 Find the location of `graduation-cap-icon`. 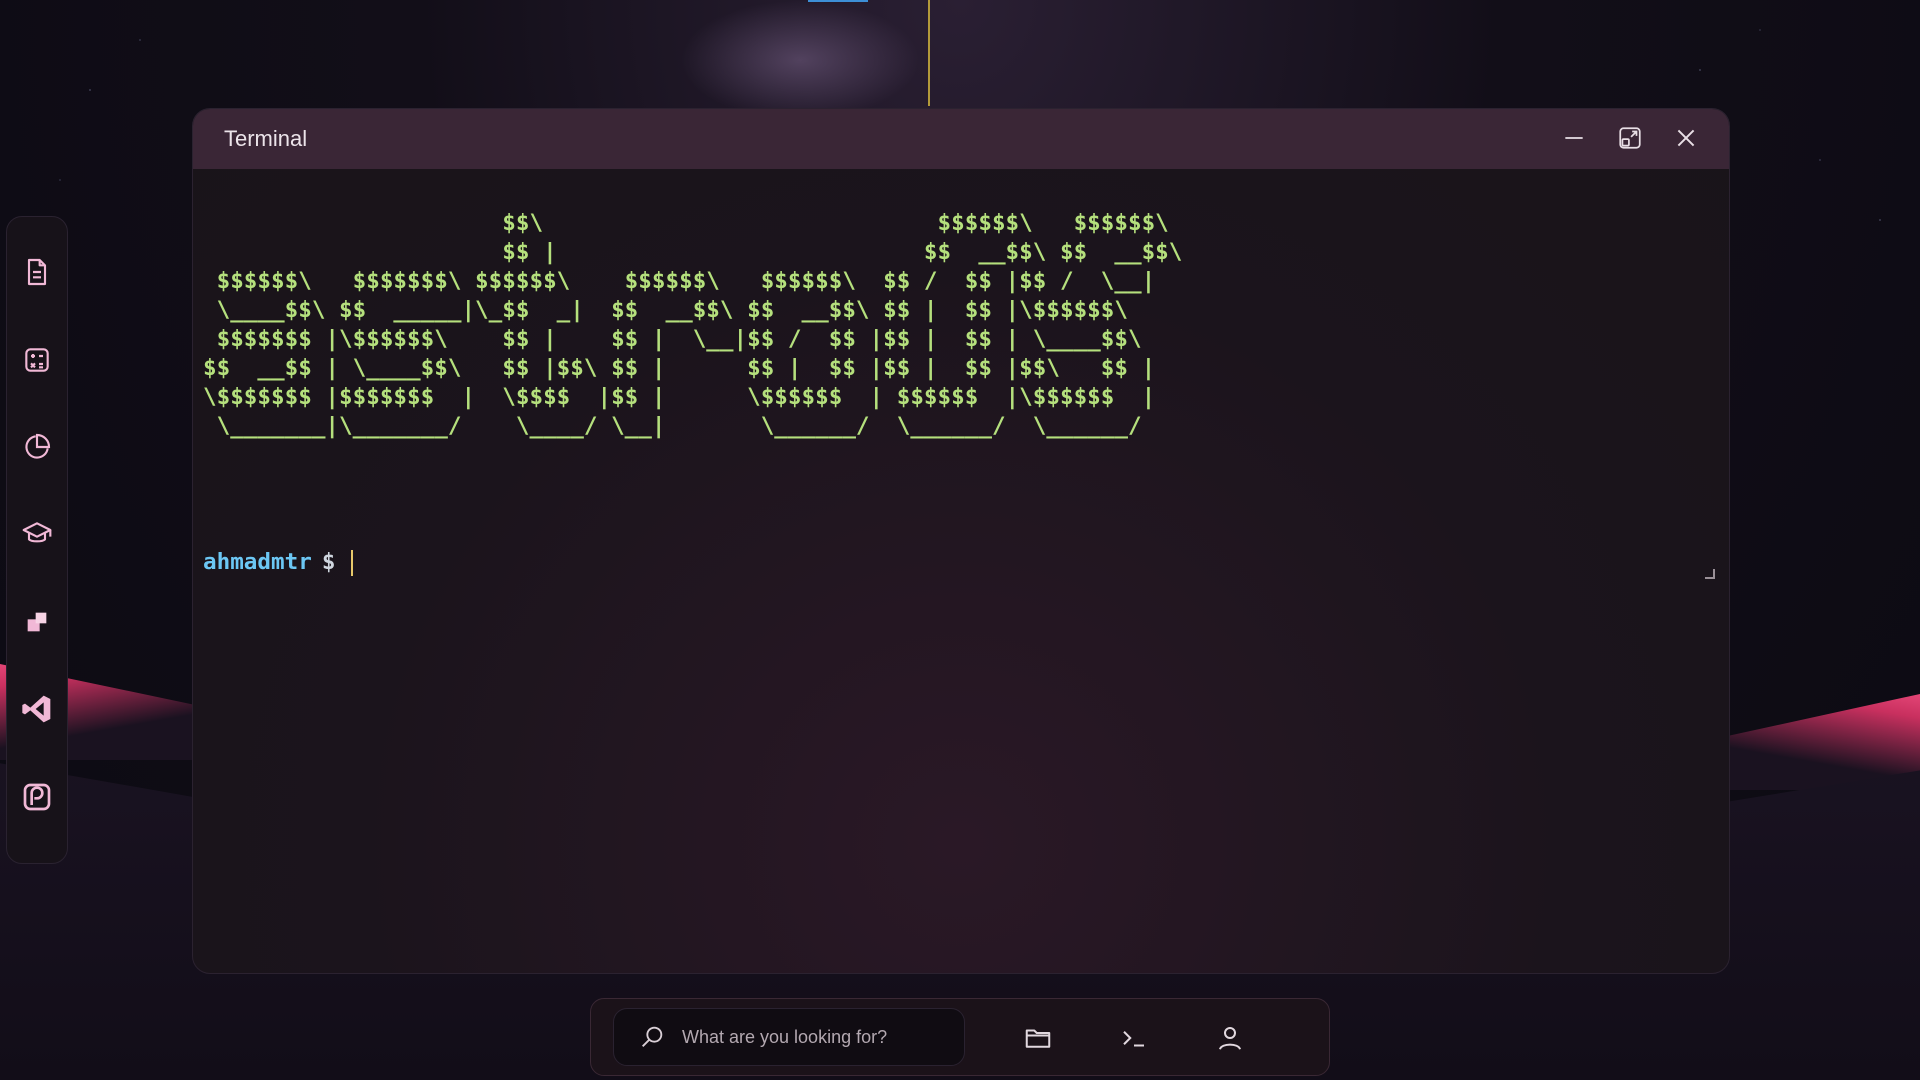

graduation-cap-icon is located at coordinates (37, 532).